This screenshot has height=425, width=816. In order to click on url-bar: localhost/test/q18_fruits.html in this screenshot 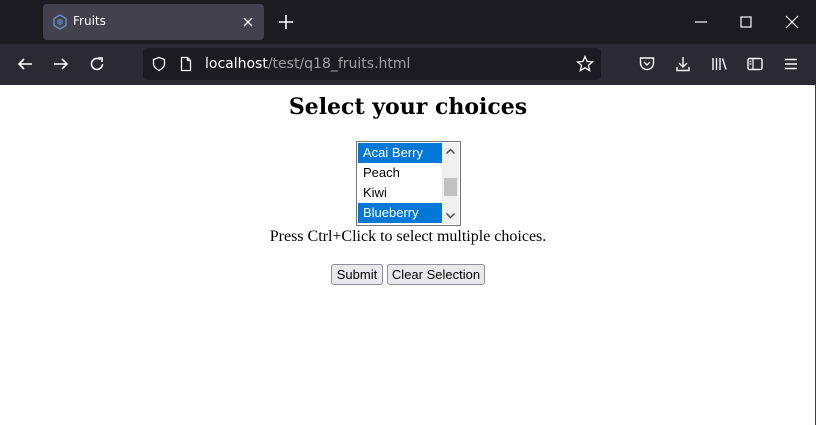, I will do `click(372, 64)`.